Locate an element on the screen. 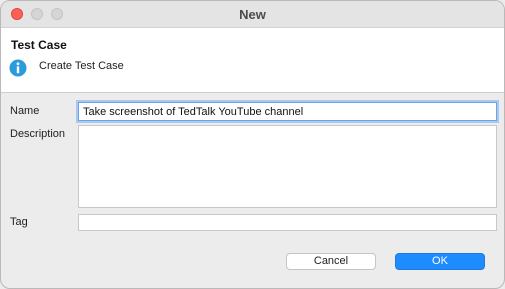 The image size is (505, 289). description-label: Description is located at coordinates (38, 134).